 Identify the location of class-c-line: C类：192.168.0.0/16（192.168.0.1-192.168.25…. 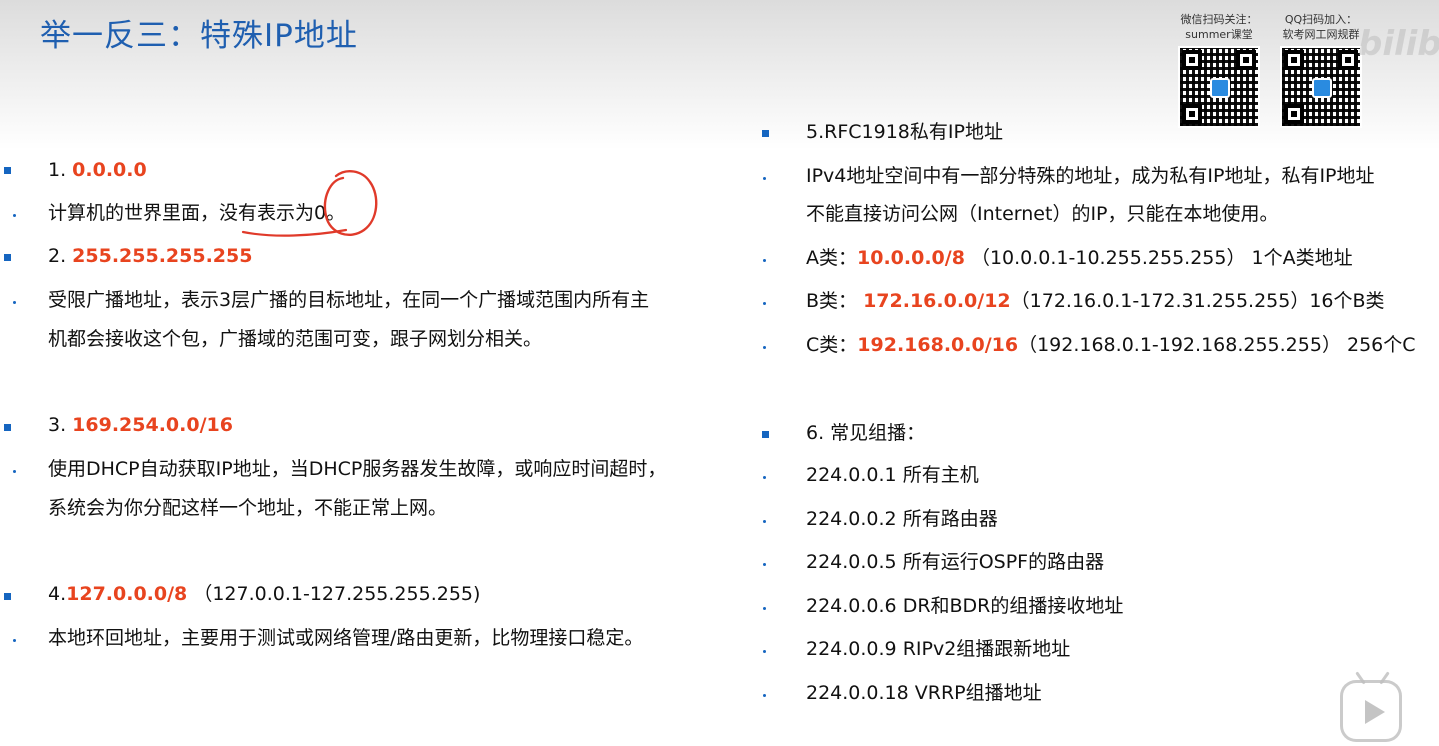
(1111, 345).